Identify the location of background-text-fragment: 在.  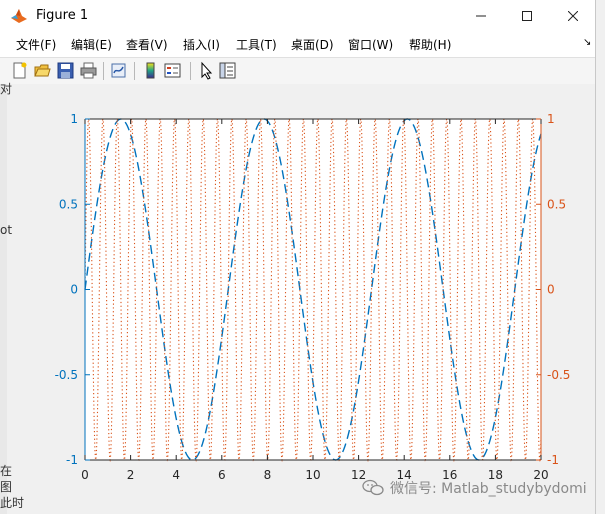
(6, 471).